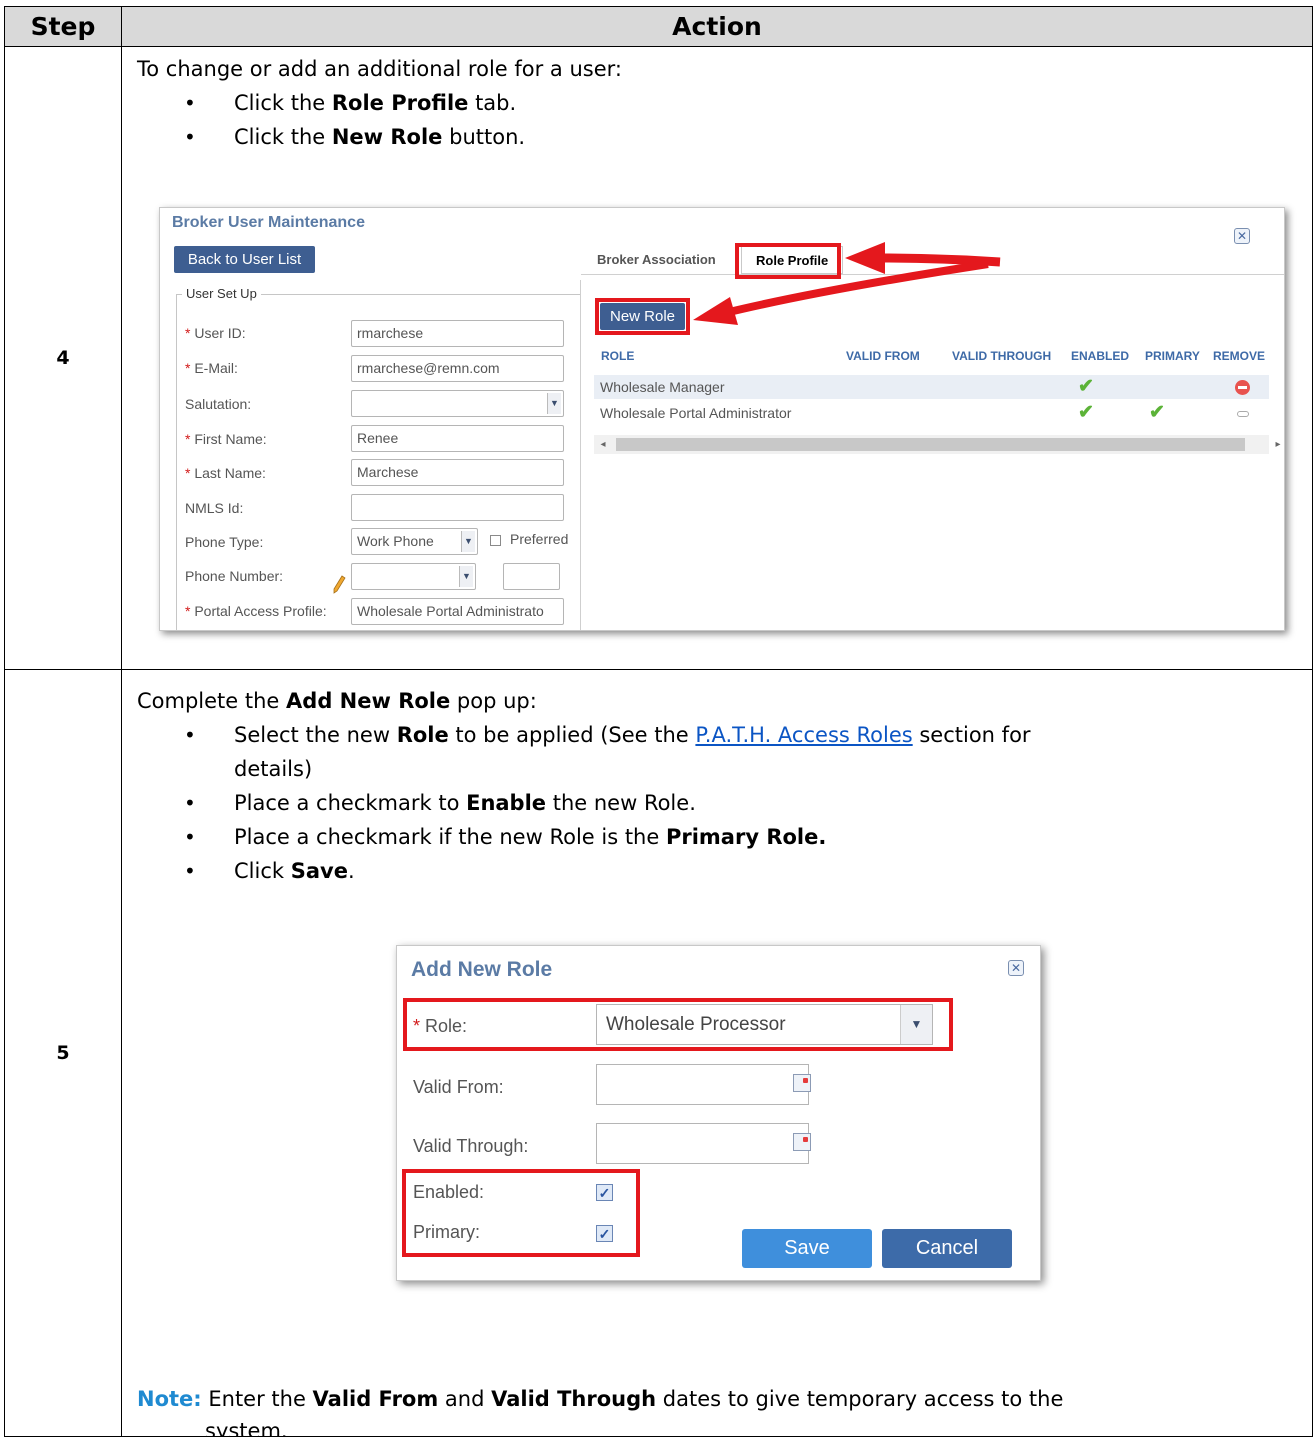 The image size is (1315, 1437). What do you see at coordinates (413, 576) in the screenshot?
I see `phone-number-select: ▼` at bounding box center [413, 576].